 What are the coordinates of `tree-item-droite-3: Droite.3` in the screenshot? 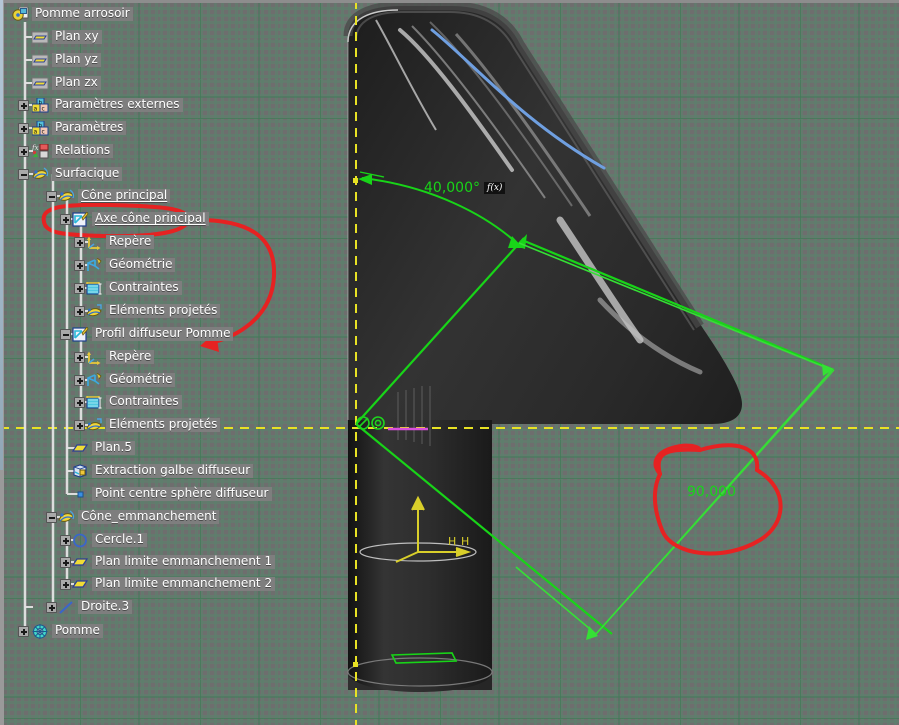 It's located at (95, 607).